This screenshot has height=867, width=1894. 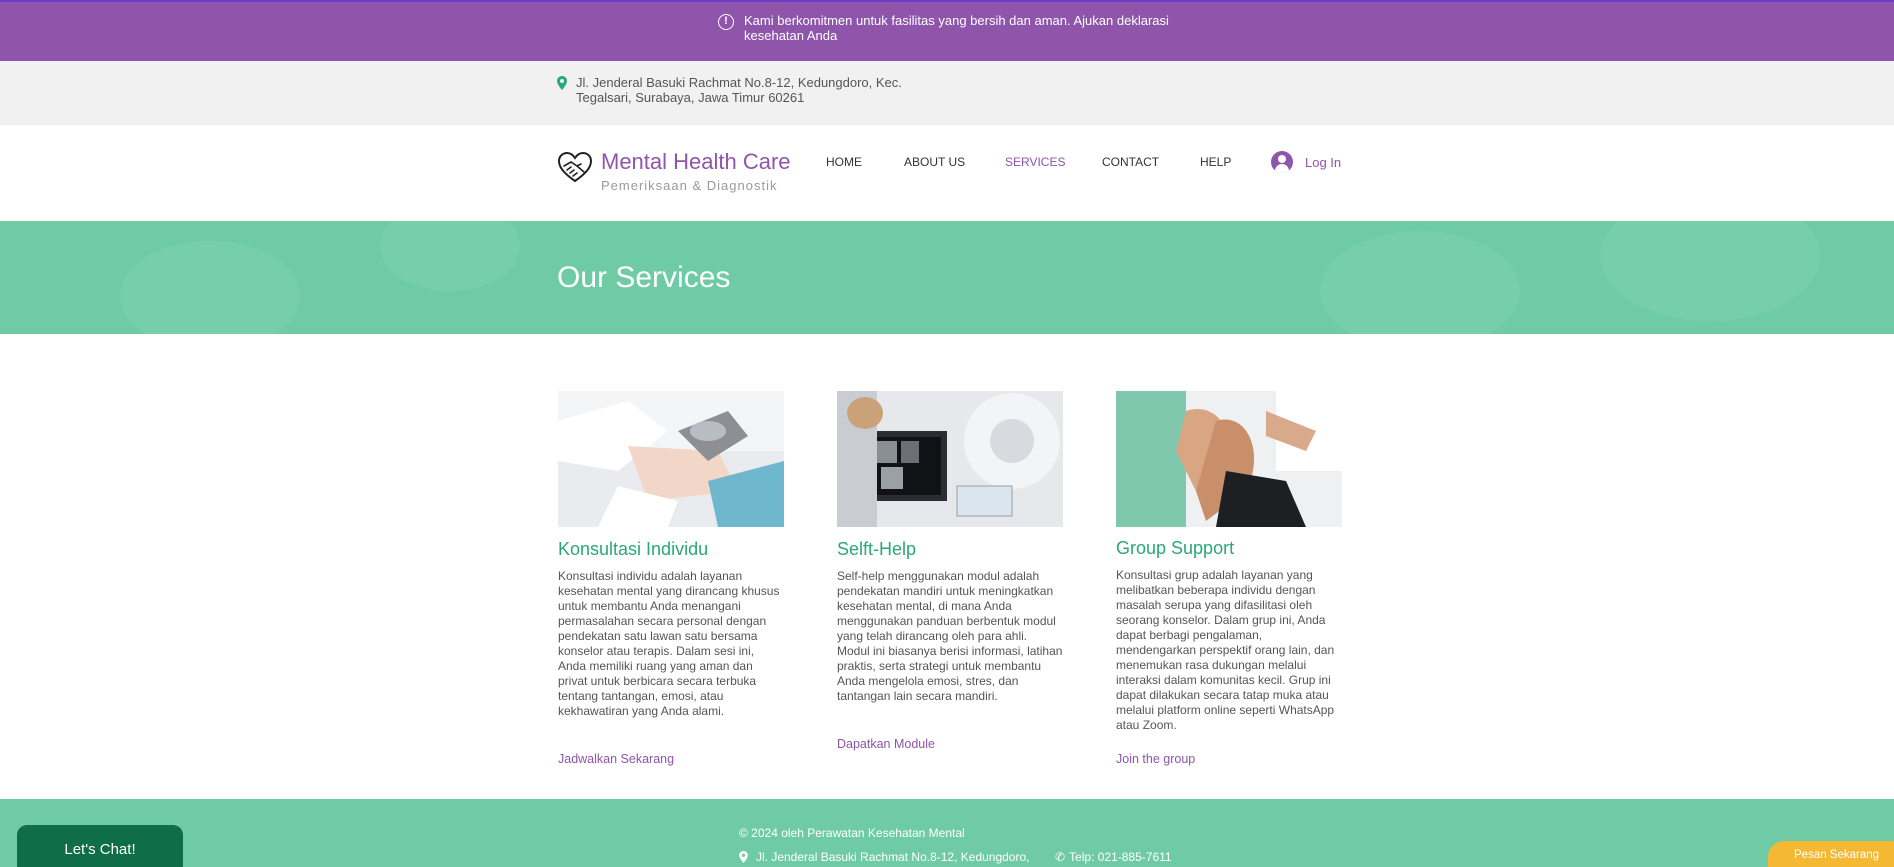 What do you see at coordinates (947, 277) in the screenshot?
I see `hero-section: Our Services` at bounding box center [947, 277].